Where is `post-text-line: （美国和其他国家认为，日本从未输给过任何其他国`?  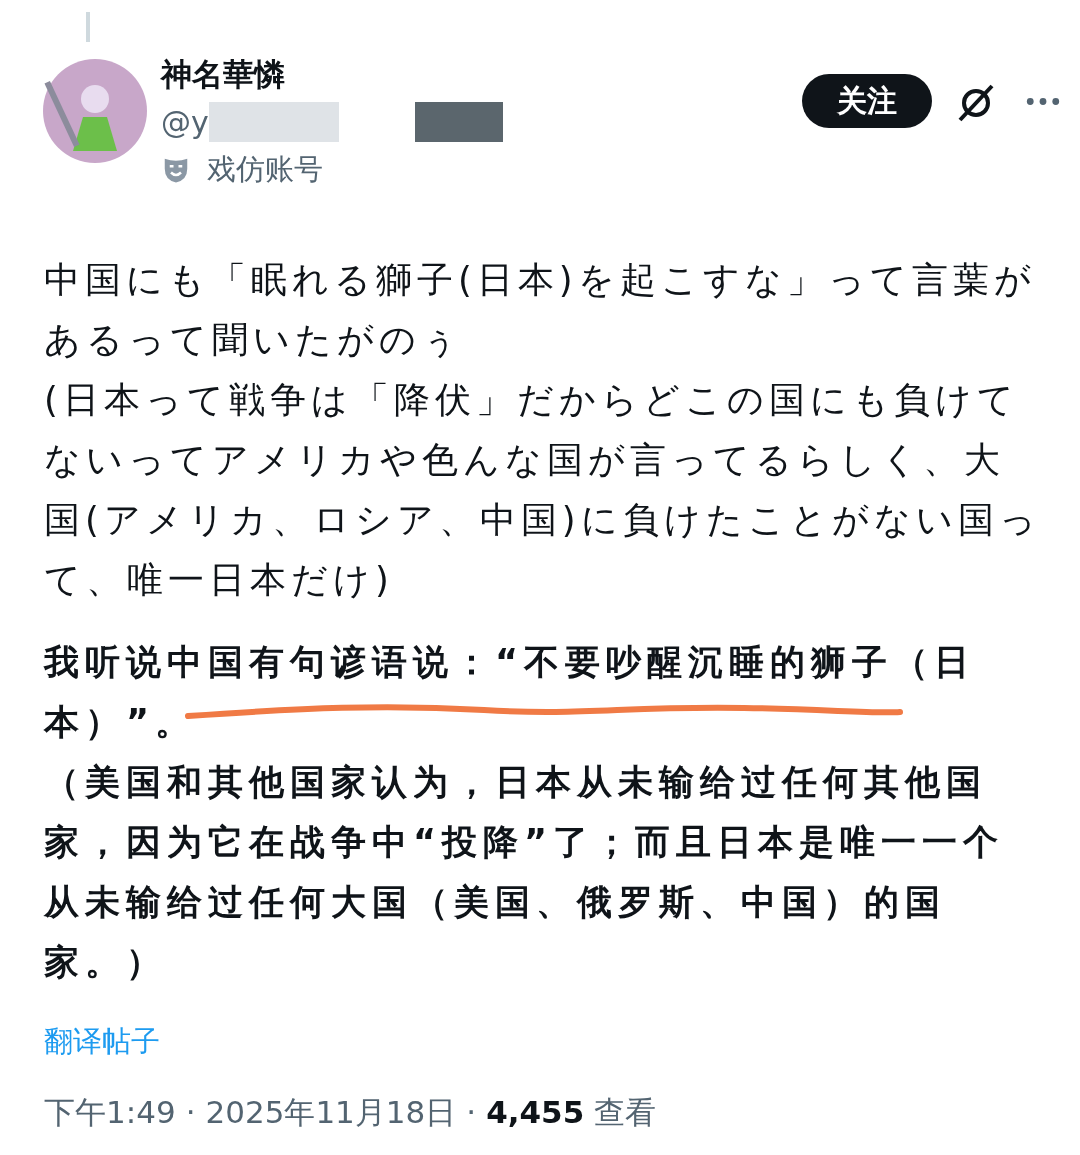 post-text-line: （美国和其他国家认为，日本从未输给过任何其他国 is located at coordinates (515, 782).